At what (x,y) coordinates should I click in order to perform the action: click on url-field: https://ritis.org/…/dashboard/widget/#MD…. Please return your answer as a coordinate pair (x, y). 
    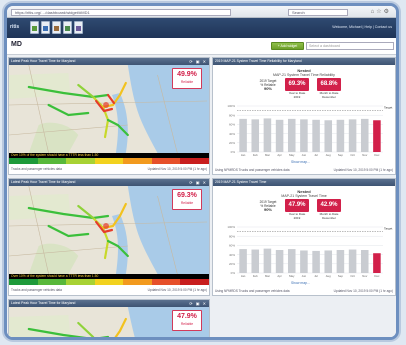
    Looking at the image, I should click on (121, 12).